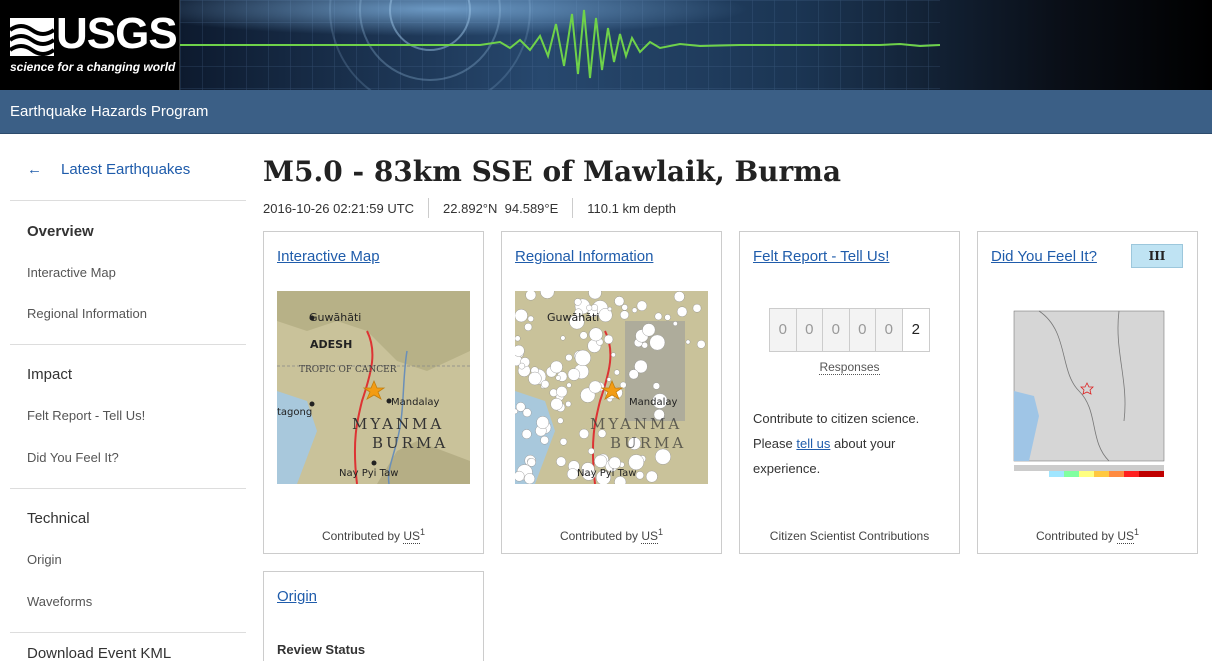  Describe the element at coordinates (339, 208) in the screenshot. I see `event-time: 2016-10-26 02:21:59 UTC` at that location.